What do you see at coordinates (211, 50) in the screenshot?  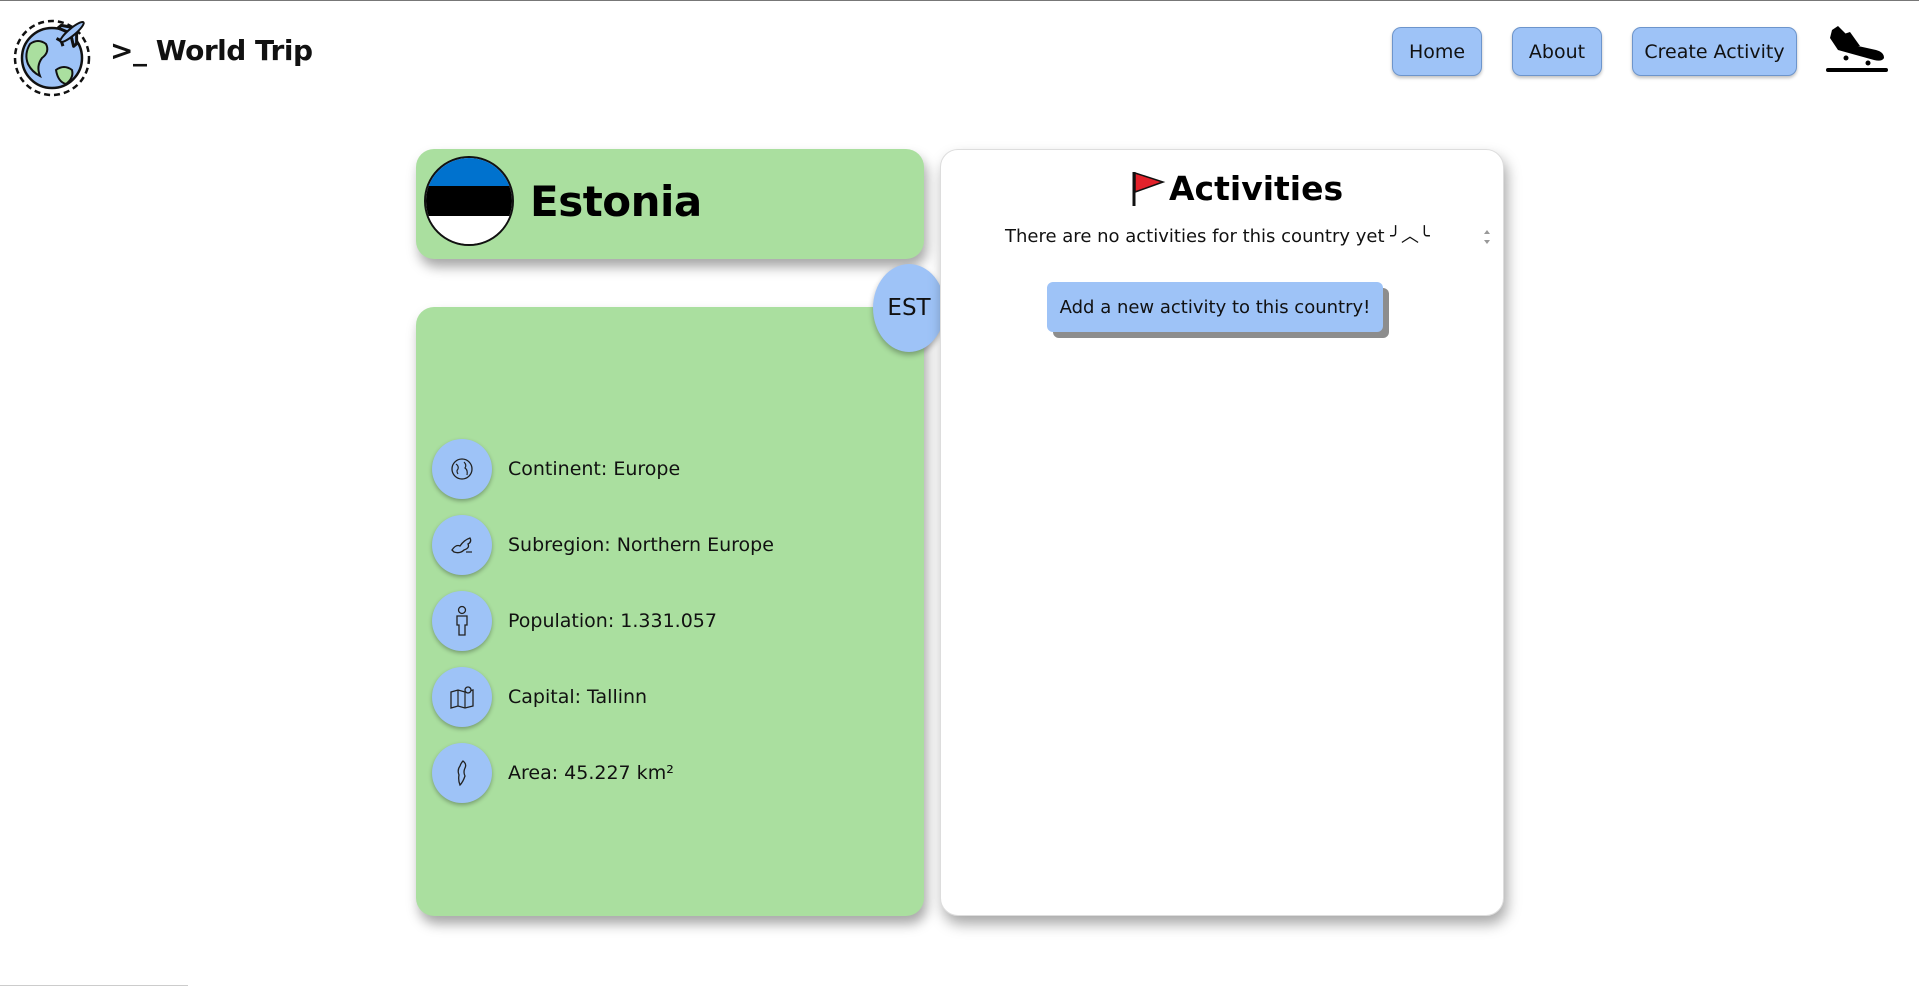 I see `brand-title: >_ World Trip` at bounding box center [211, 50].